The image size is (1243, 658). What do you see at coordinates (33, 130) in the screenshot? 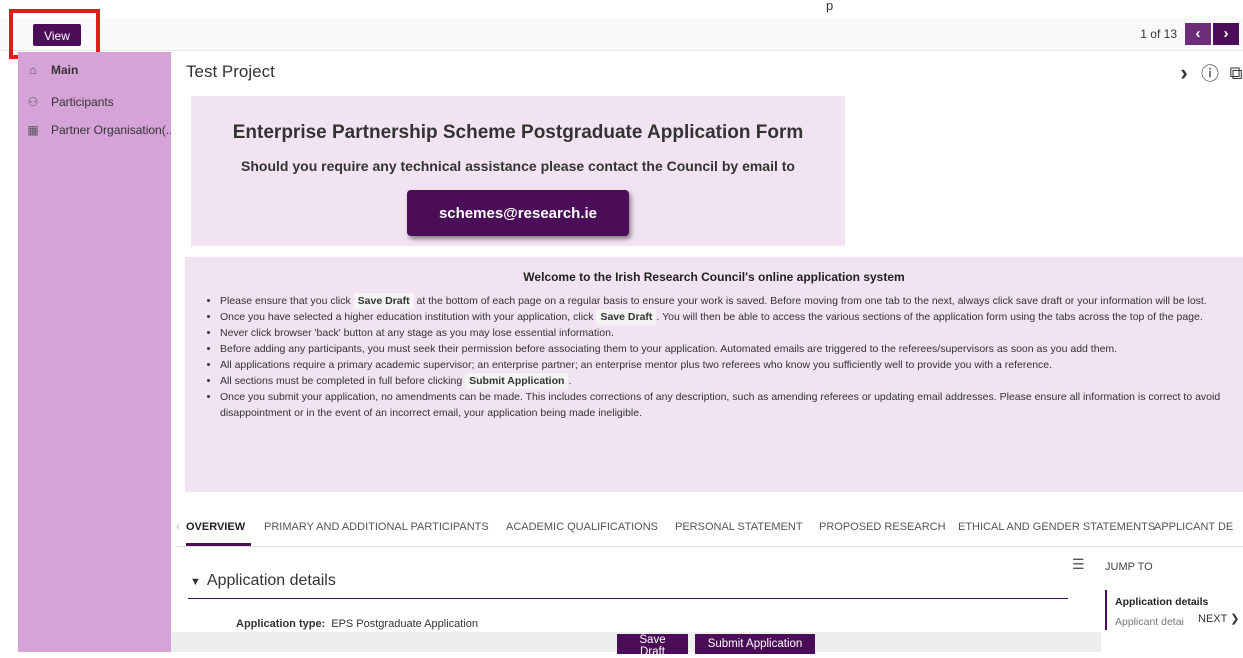
I see `building-icon: ▦` at bounding box center [33, 130].